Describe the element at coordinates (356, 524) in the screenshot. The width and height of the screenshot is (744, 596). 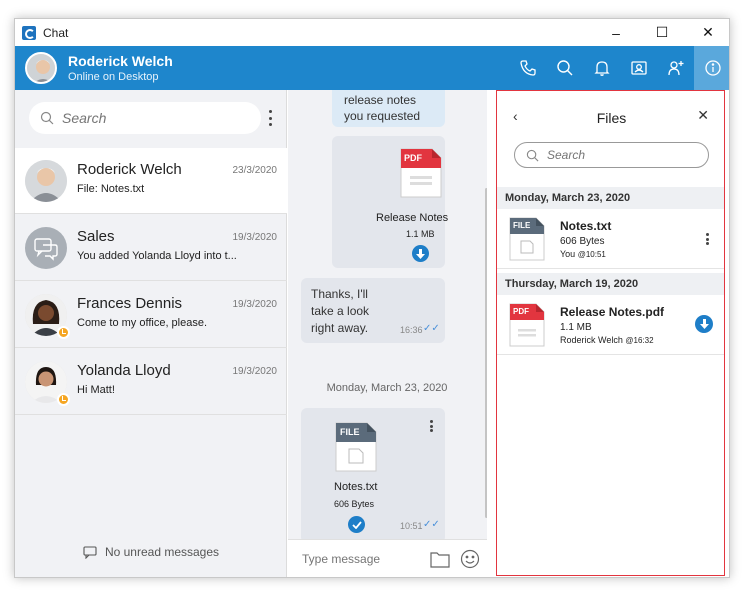
I see `check-icon` at that location.